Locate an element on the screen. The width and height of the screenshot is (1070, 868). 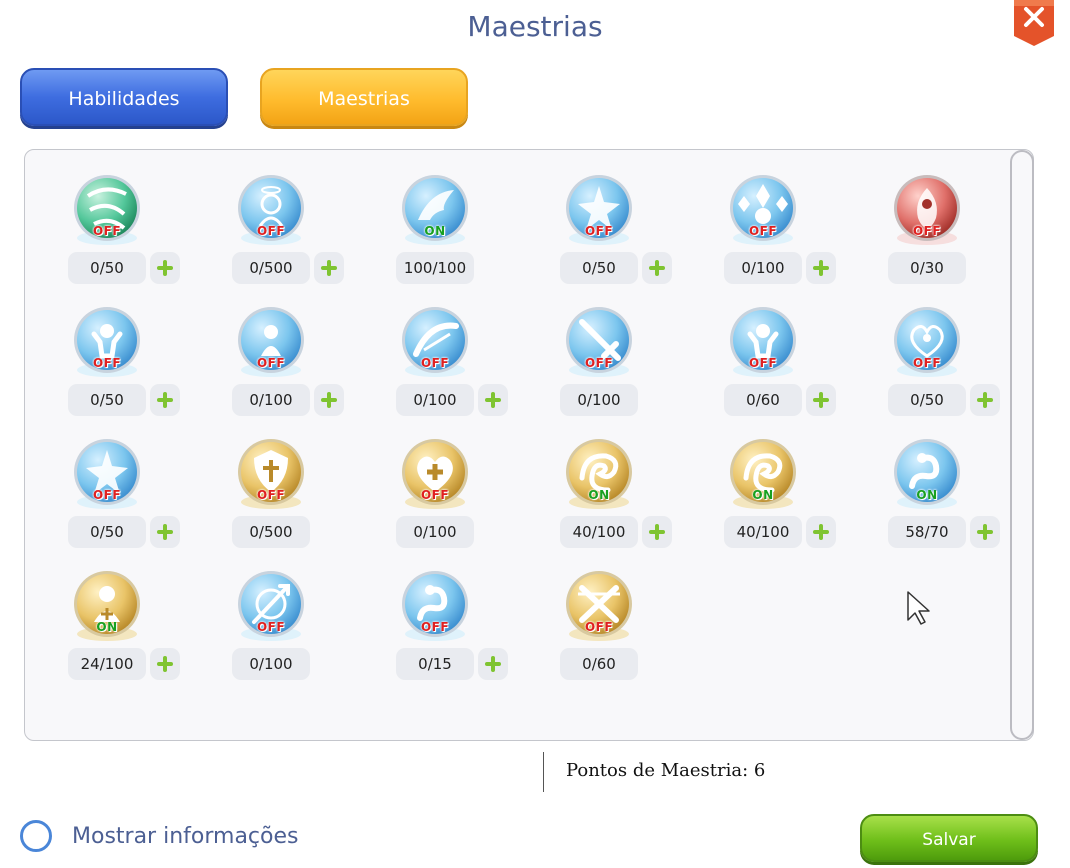
scrollbar is located at coordinates (1022, 445).